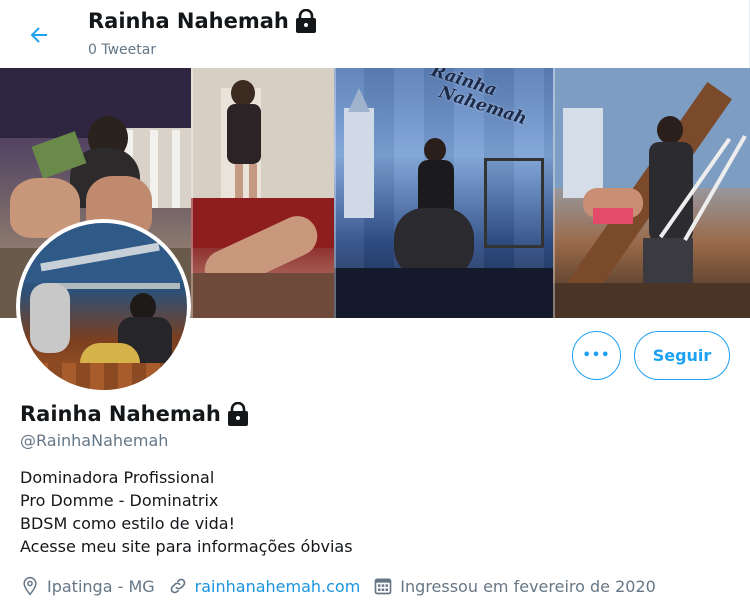  What do you see at coordinates (120, 414) in the screenshot?
I see `profile-name-text: Rainha Nahemah` at bounding box center [120, 414].